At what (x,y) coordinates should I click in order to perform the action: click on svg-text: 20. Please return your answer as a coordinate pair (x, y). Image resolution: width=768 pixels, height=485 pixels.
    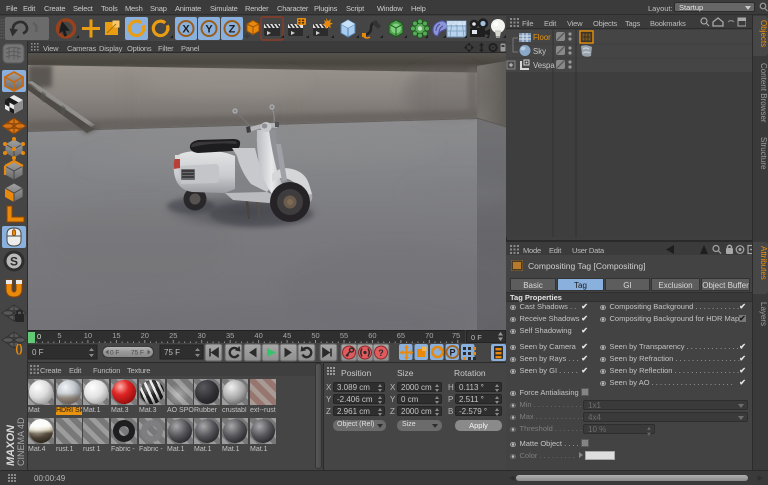
    Looking at the image, I should click on (145, 335).